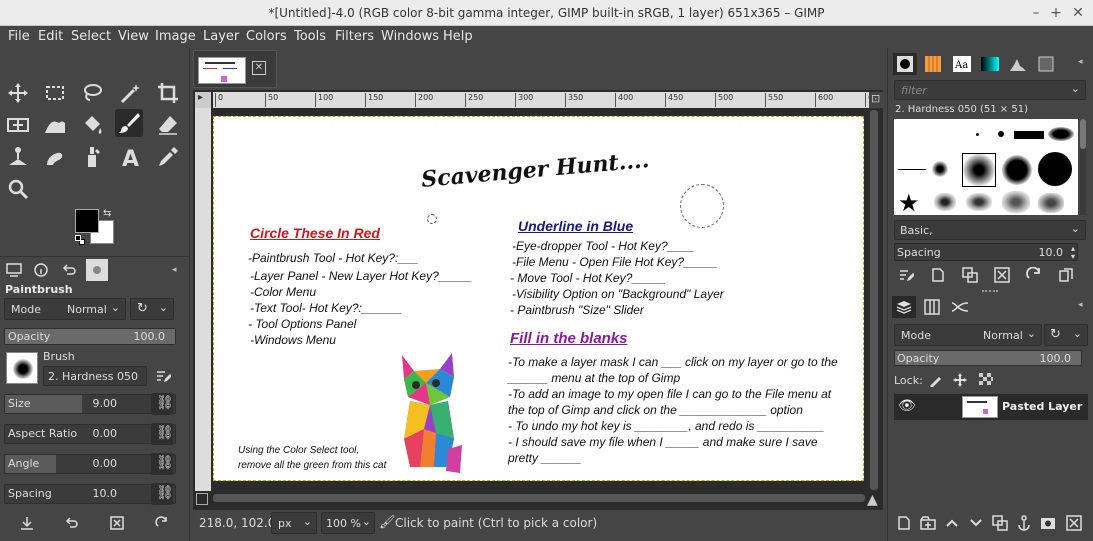  Describe the element at coordinates (162, 464) in the screenshot. I see `angle-link-icon: ⛓` at that location.